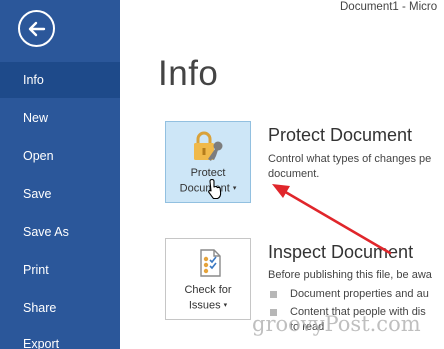 The image size is (444, 349). I want to click on sidebar-item-export: Export, so click(60, 337).